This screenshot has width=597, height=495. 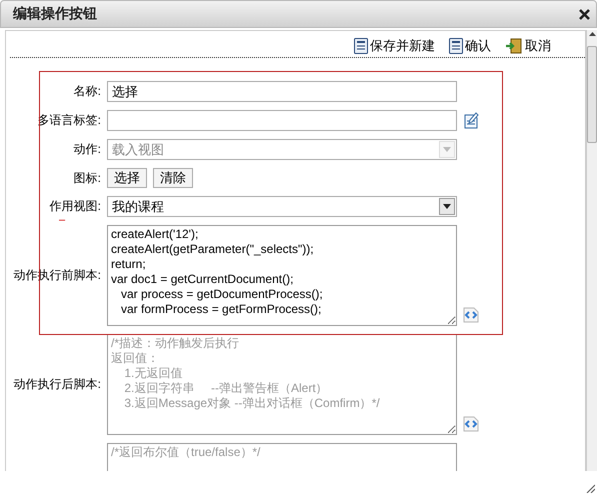 What do you see at coordinates (282, 275) in the screenshot?
I see `script-editor: createAlert('12'); createAlert(getParameter("_selects")); return; var doc1 = getCurrentDocument(); var process = getDocumentProcess(); var formProcess = getFormProcess();` at bounding box center [282, 275].